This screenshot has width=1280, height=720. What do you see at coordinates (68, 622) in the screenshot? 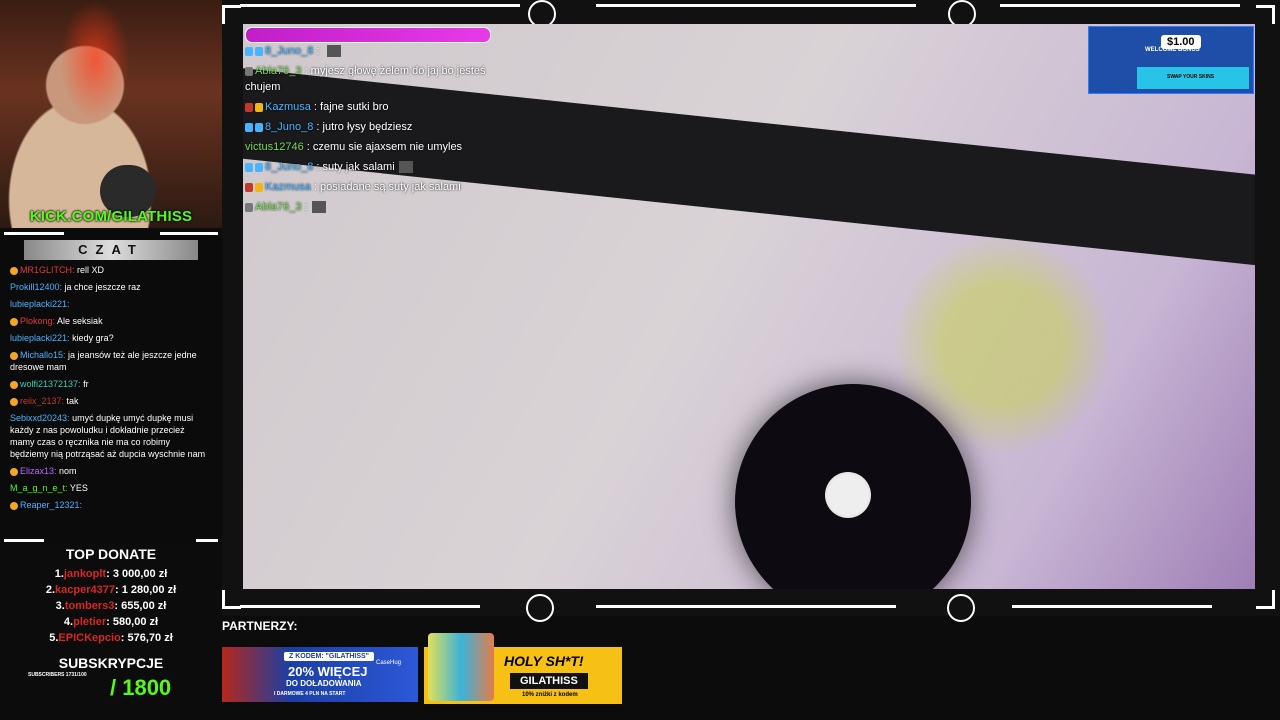
I see `donate-rank: 4.` at bounding box center [68, 622].